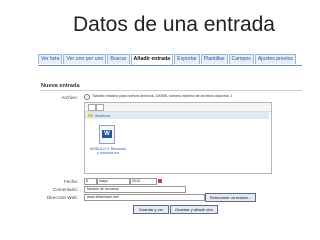 This screenshot has height=240, width=320. Describe the element at coordinates (187, 59) in the screenshot. I see `tab-exportar: Exportar` at that location.